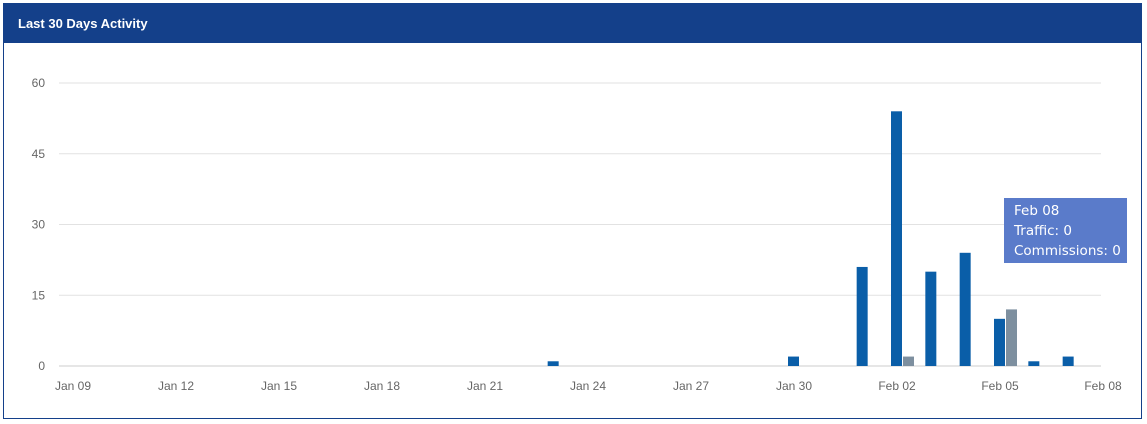 This screenshot has height=424, width=1147. I want to click on x-tick-label: Jan 27, so click(691, 386).